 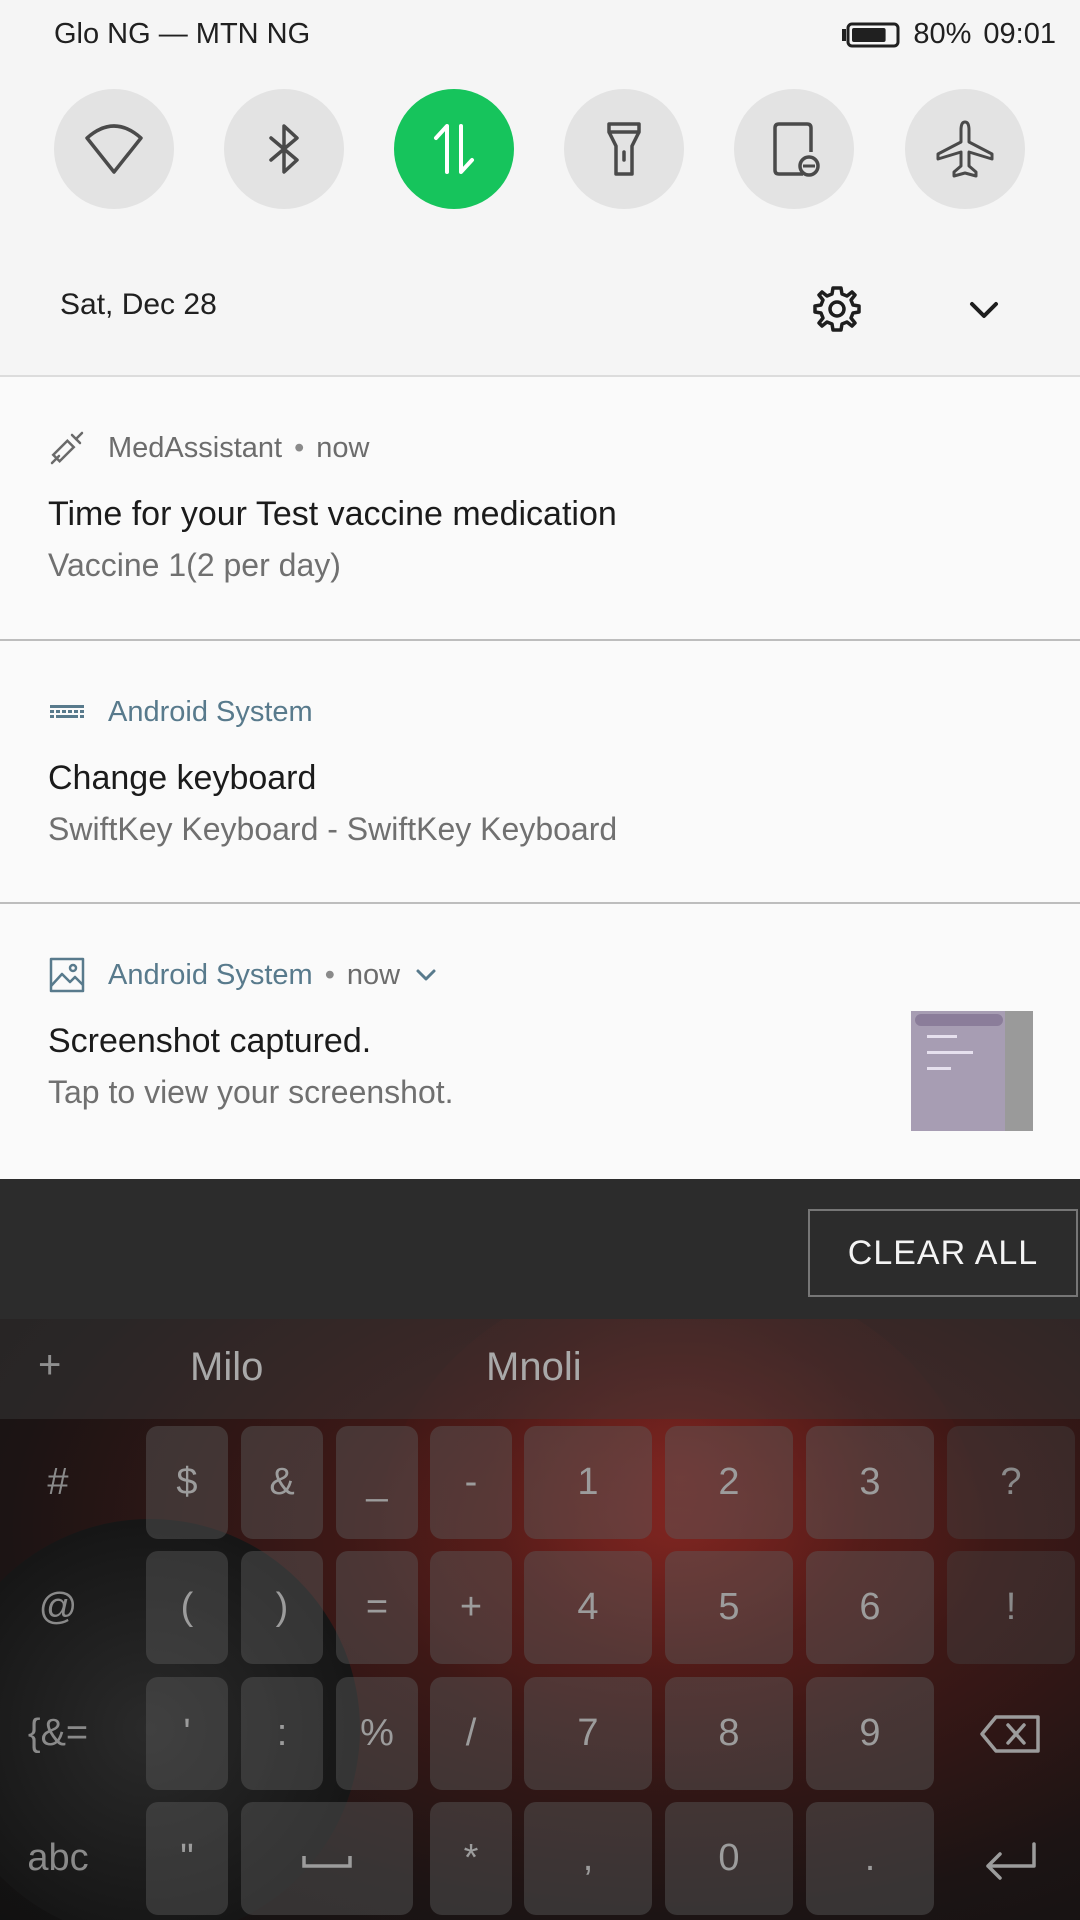 What do you see at coordinates (332, 514) in the screenshot?
I see `notification-title: Time for your Test vaccine medication` at bounding box center [332, 514].